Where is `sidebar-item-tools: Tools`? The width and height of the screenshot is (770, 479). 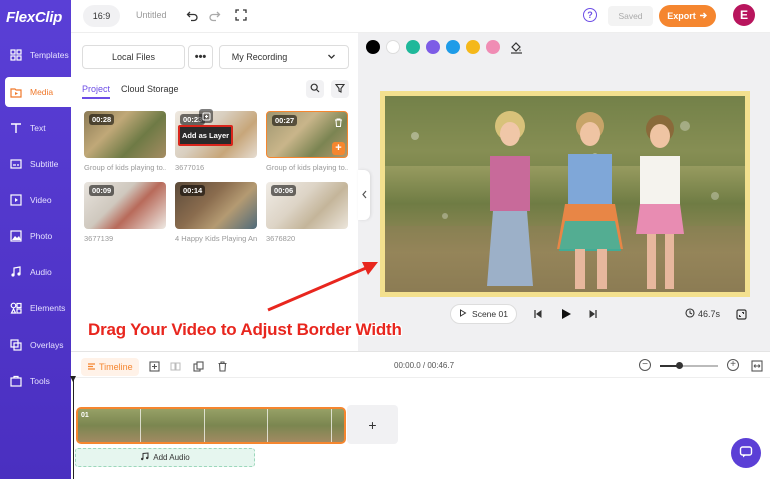
sidebar-item-tools: Tools is located at coordinates (38, 381).